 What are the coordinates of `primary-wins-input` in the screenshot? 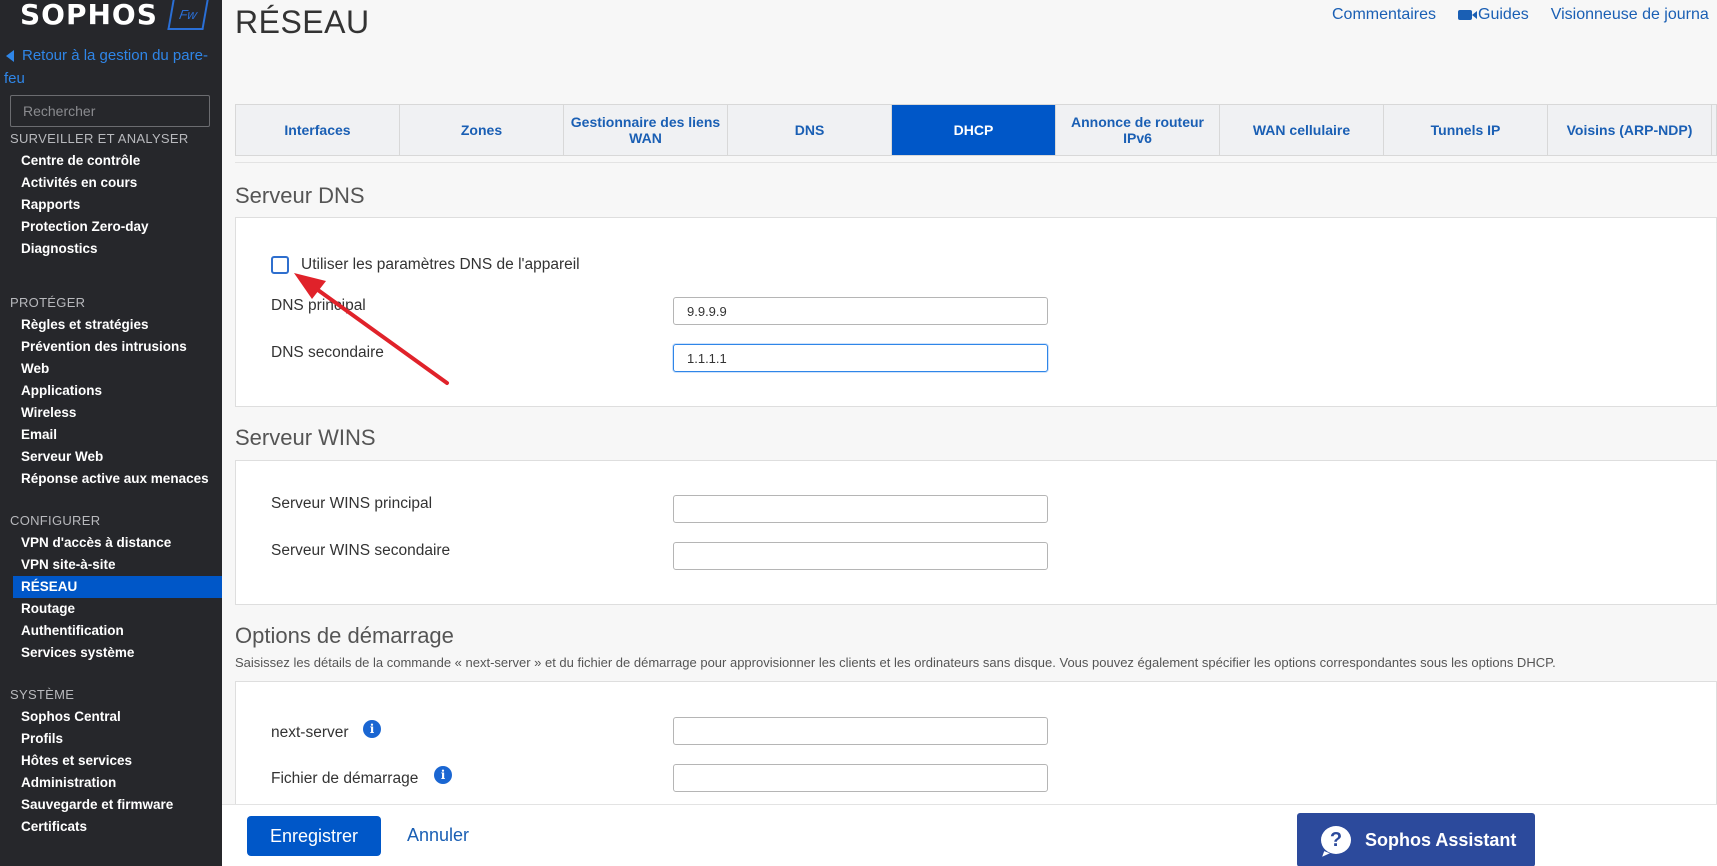 It's located at (860, 509).